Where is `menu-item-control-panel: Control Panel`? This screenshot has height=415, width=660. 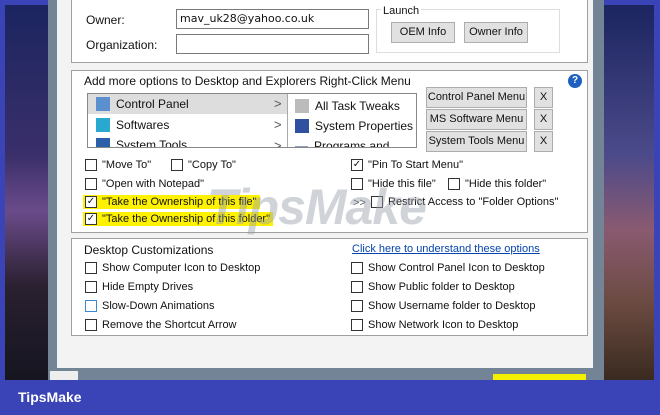 menu-item-control-panel: Control Panel is located at coordinates (142, 104).